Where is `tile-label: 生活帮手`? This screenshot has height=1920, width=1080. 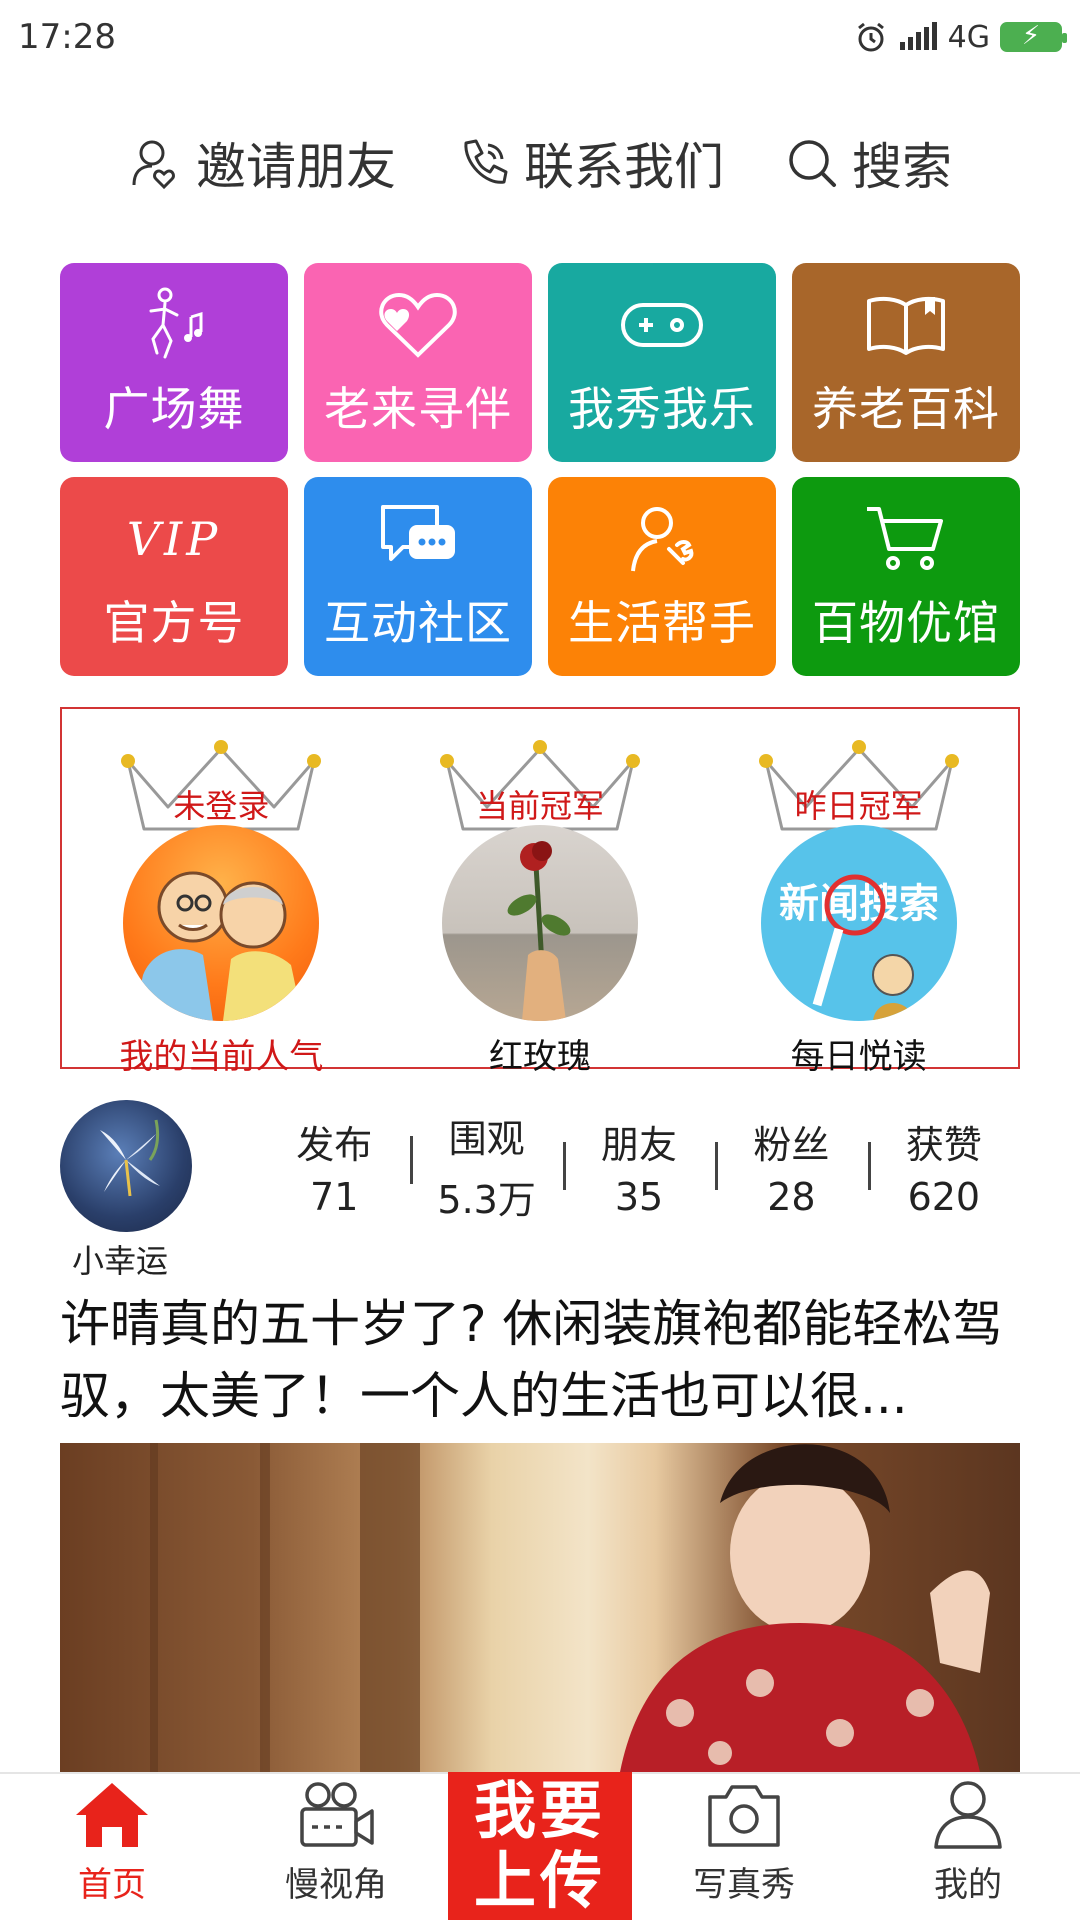
tile-label: 生活帮手 is located at coordinates (662, 622).